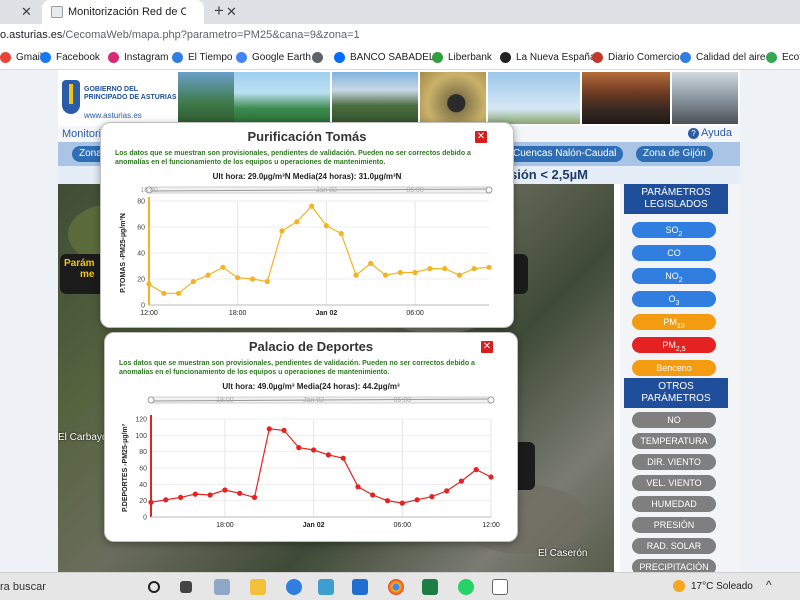 The width and height of the screenshot is (800, 600). Describe the element at coordinates (294, 587) in the screenshot. I see `edge-icon` at that location.